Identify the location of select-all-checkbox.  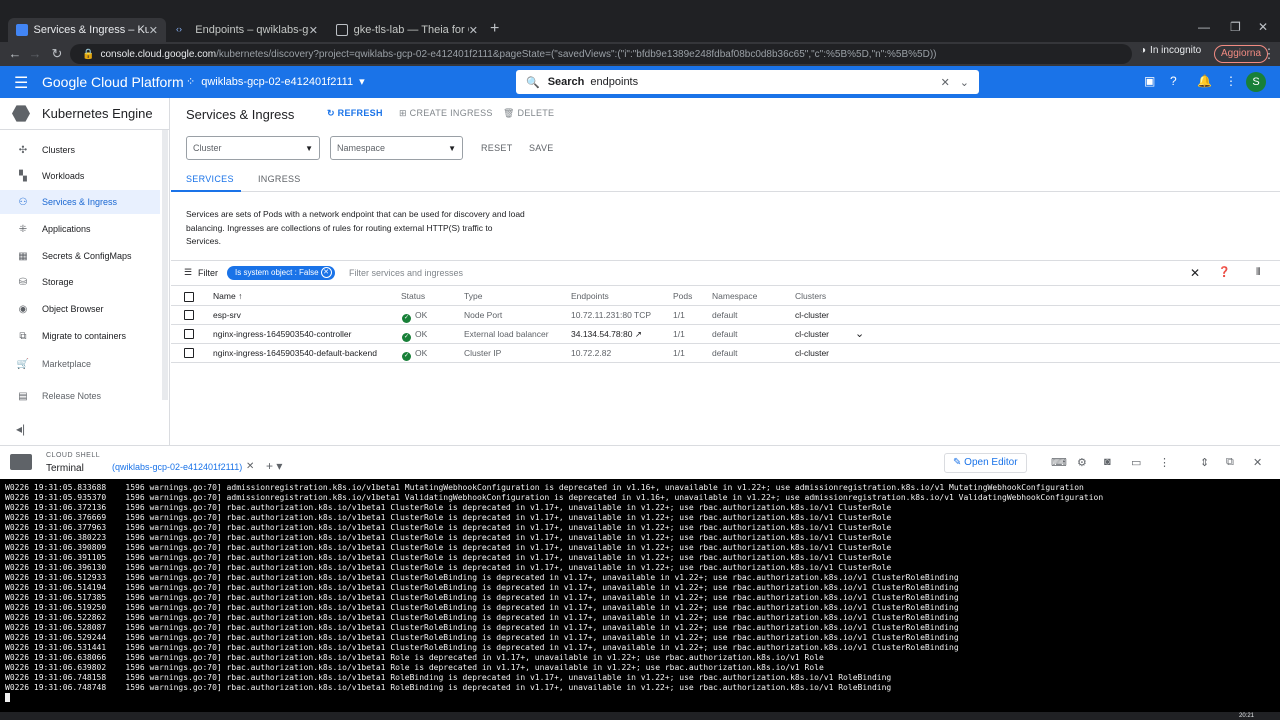
(189, 297).